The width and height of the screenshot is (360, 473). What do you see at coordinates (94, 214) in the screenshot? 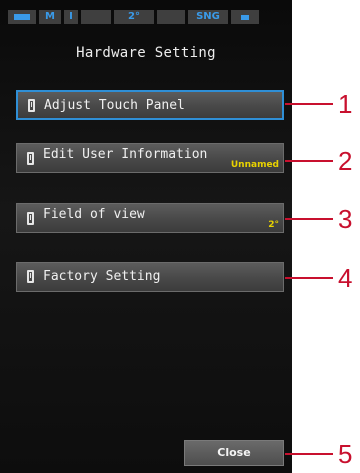
I see `menu-item-label: Field of view` at bounding box center [94, 214].